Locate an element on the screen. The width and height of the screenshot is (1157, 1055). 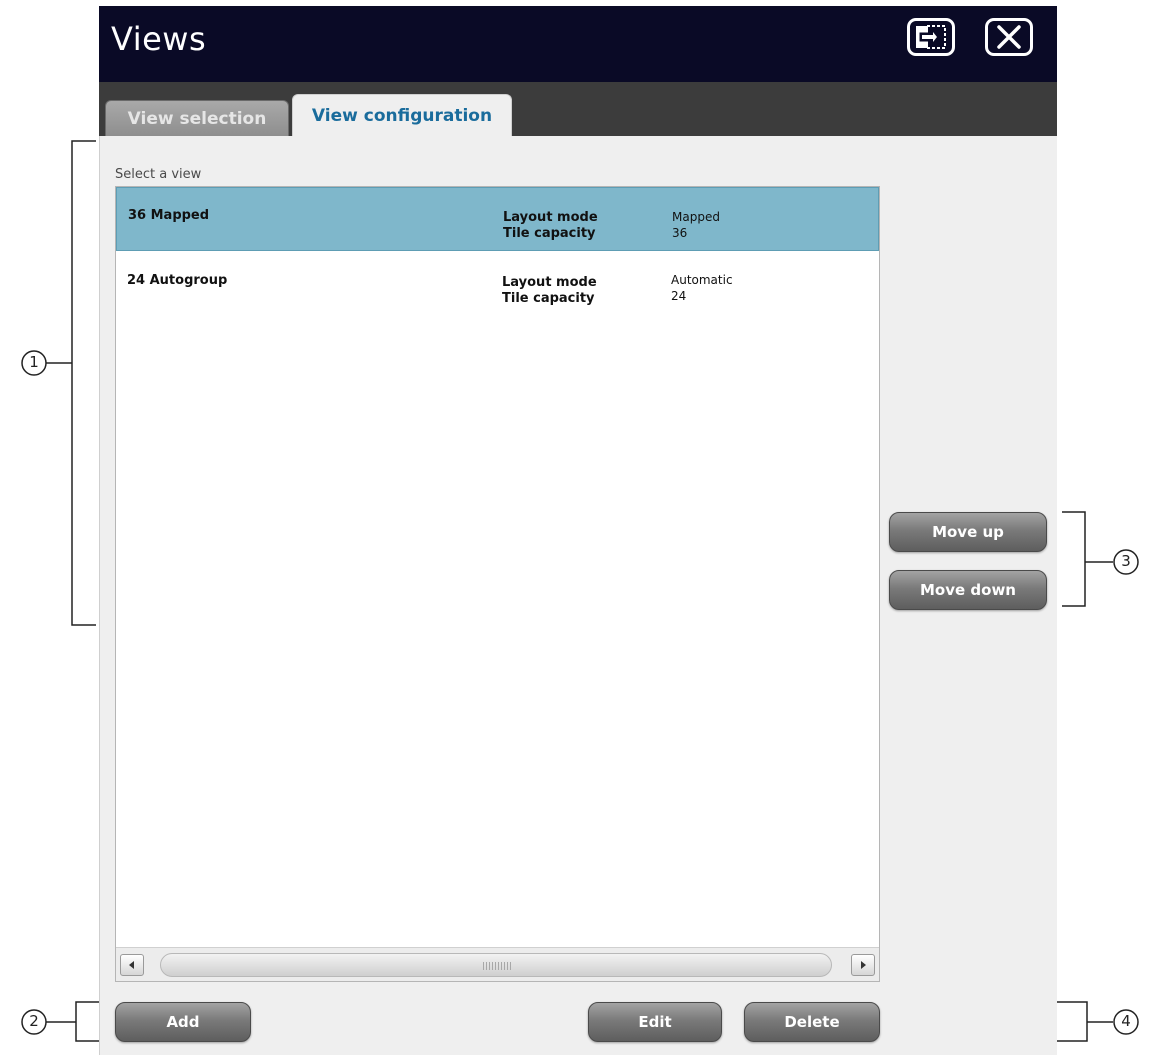
delete-button: Delete is located at coordinates (812, 1022).